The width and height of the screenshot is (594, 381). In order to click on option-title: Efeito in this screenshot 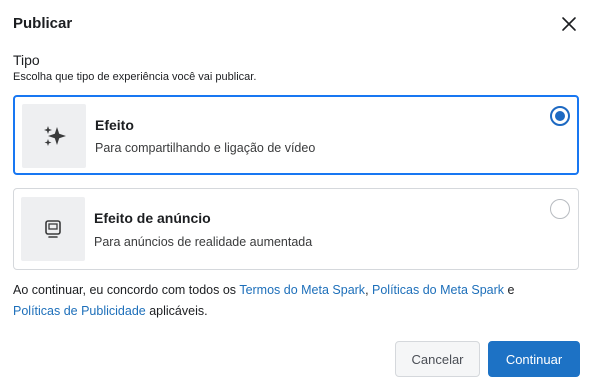, I will do `click(114, 125)`.